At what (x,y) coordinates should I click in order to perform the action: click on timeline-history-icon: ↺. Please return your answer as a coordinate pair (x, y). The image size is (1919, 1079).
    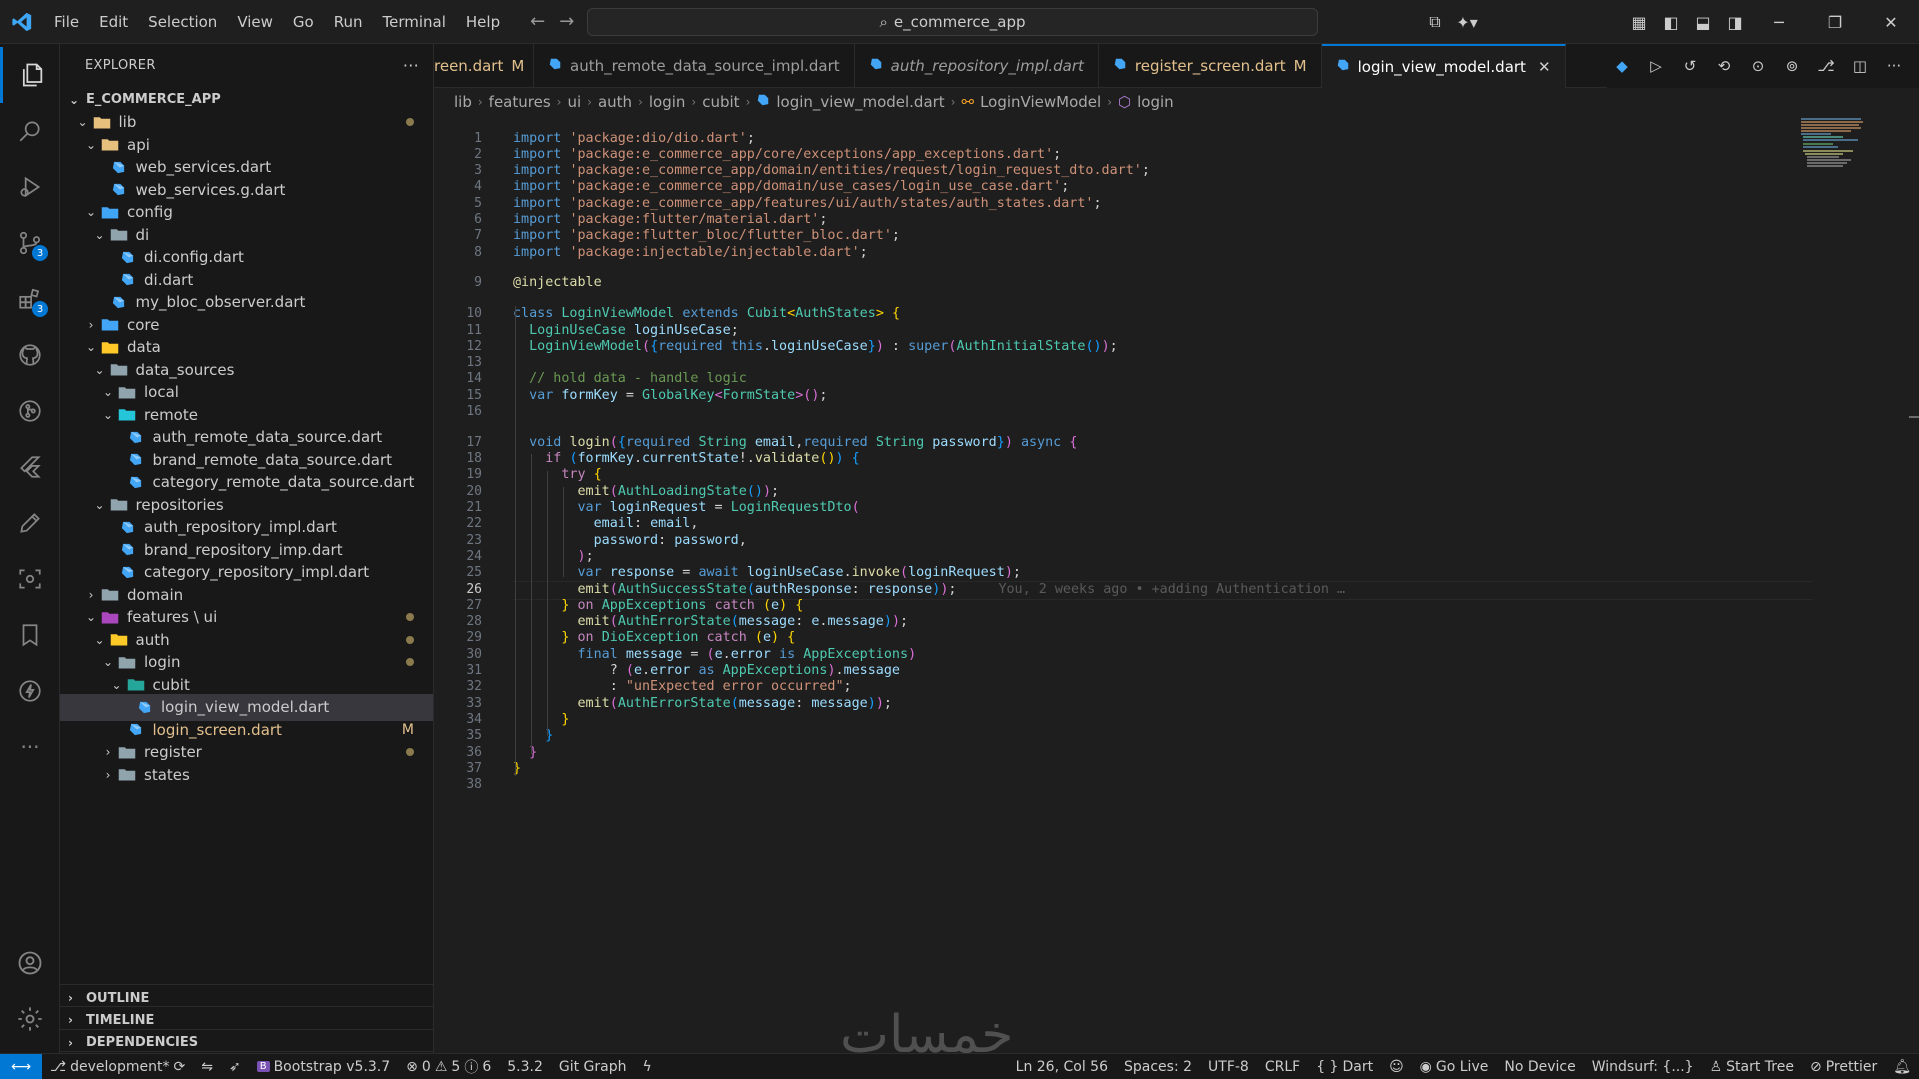
    Looking at the image, I should click on (1690, 66).